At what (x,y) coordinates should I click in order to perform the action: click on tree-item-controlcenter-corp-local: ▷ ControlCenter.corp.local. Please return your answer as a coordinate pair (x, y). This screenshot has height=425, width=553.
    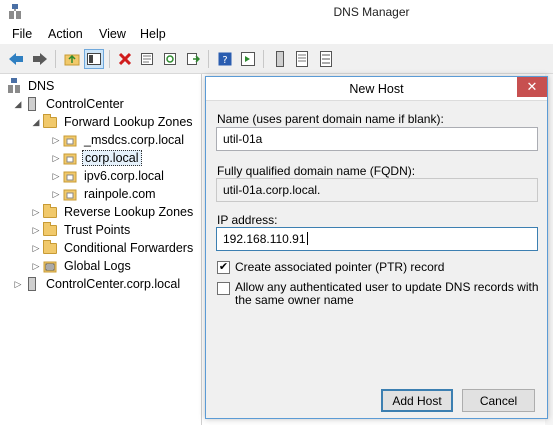
    Looking at the image, I should click on (97, 284).